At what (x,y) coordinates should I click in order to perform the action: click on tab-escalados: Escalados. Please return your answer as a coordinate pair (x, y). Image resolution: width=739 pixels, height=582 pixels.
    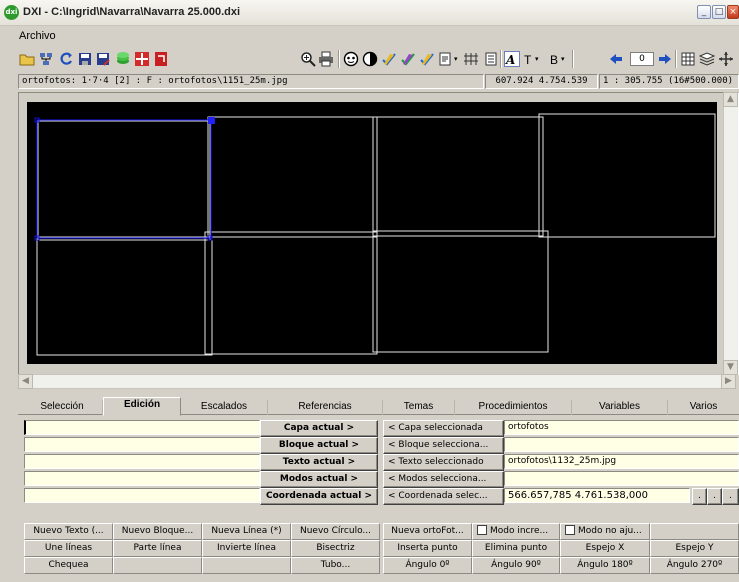
    Looking at the image, I should click on (224, 407).